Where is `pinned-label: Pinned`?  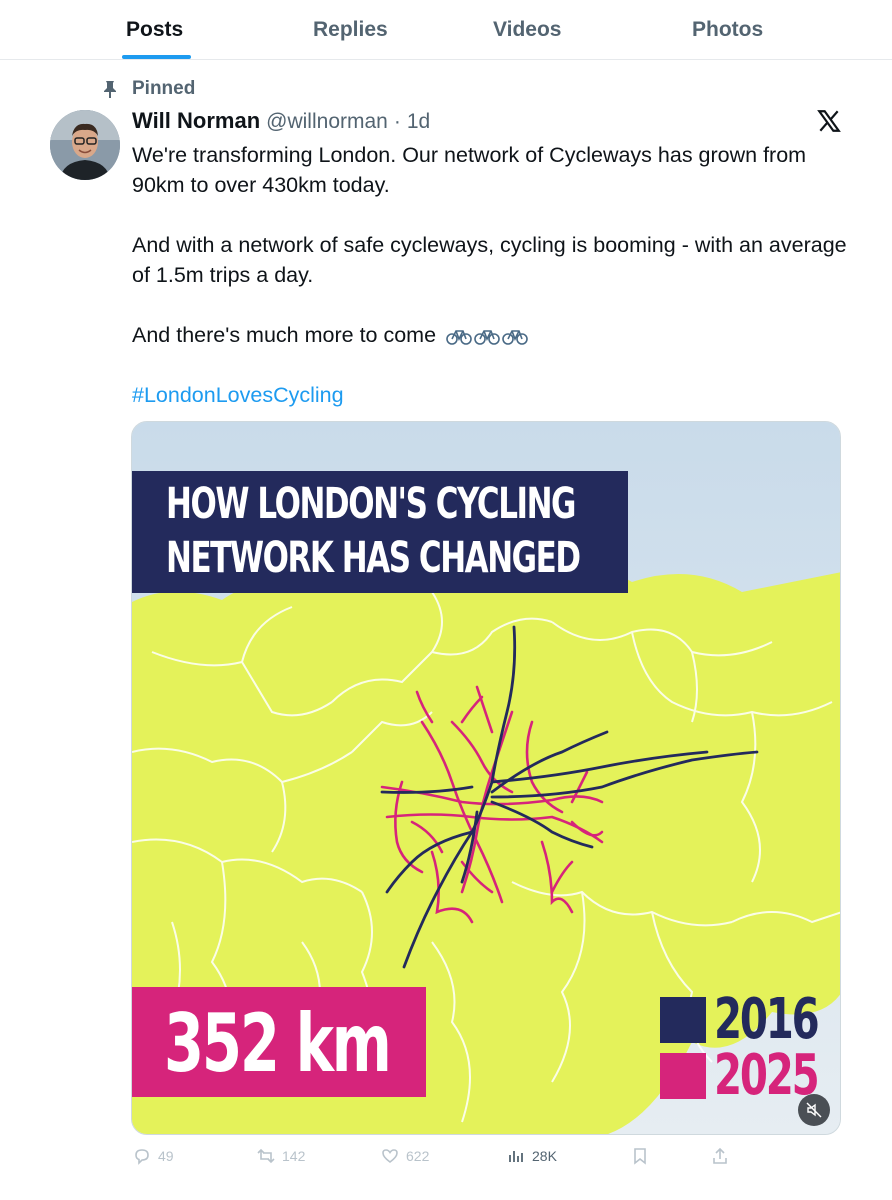 pinned-label: Pinned is located at coordinates (164, 88).